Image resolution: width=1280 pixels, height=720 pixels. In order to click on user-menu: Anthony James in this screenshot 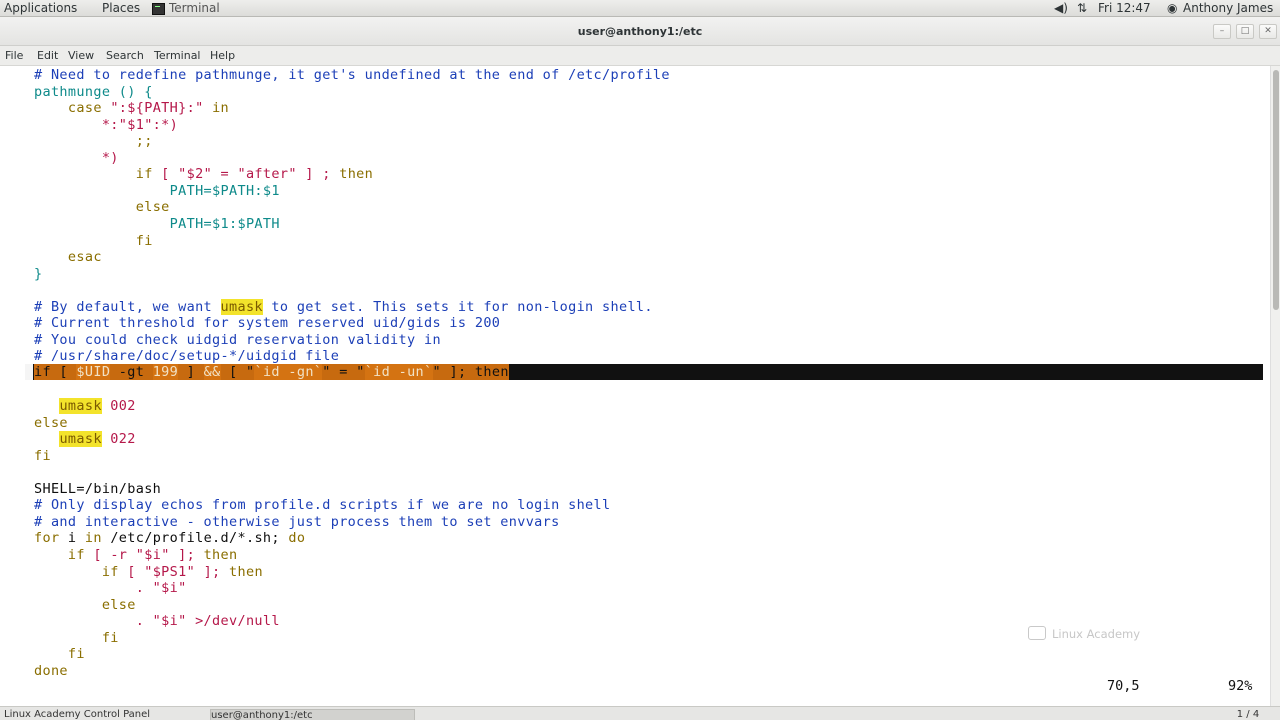, I will do `click(1228, 8)`.